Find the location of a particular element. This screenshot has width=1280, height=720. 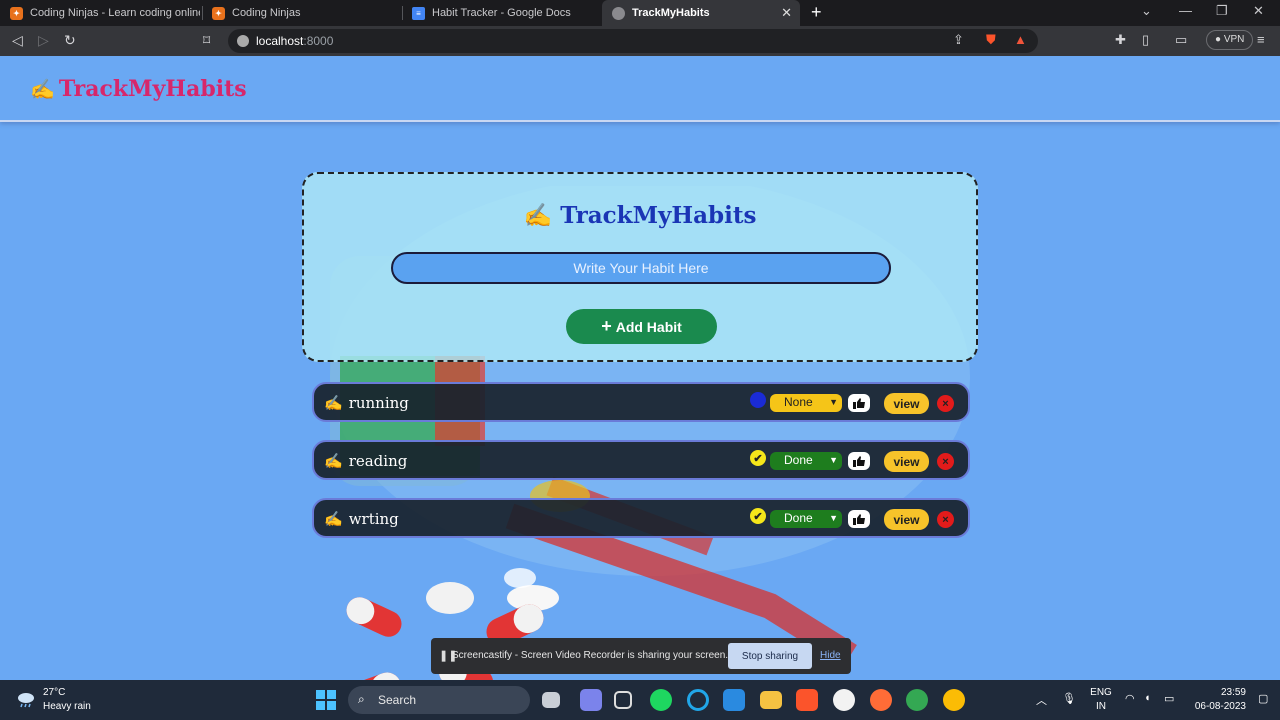

status-none-icon is located at coordinates (758, 400).